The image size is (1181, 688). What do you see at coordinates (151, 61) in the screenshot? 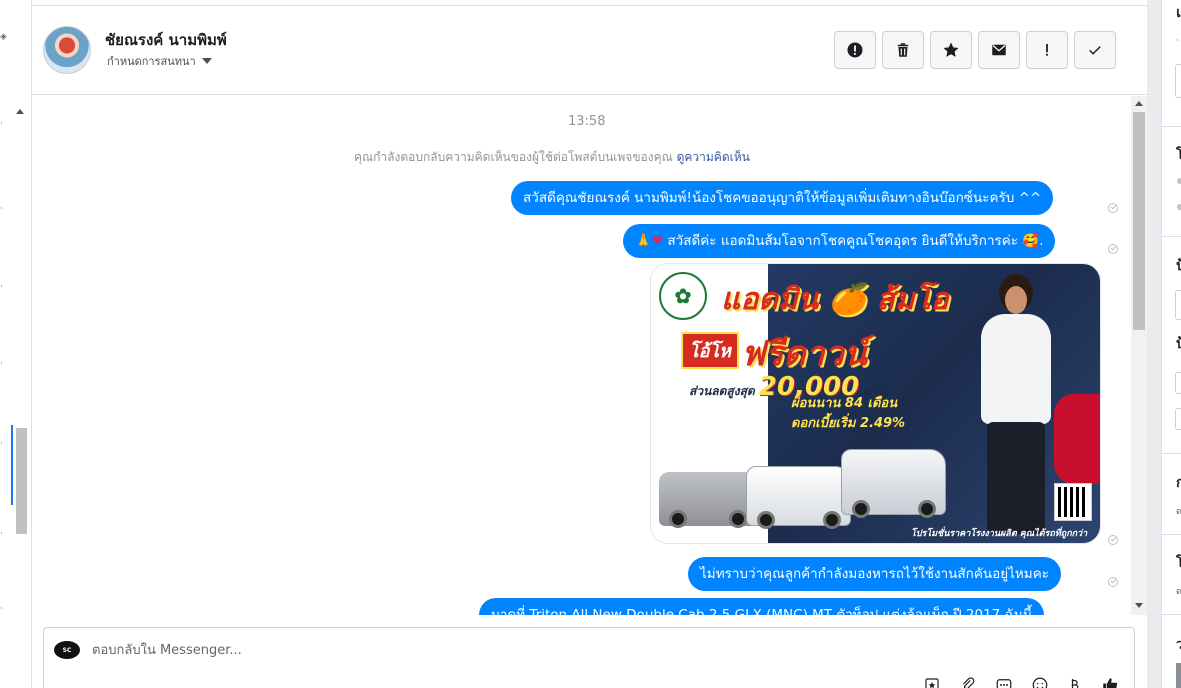
I see `conversation-settings-label: กำหนดการสนทนา` at bounding box center [151, 61].